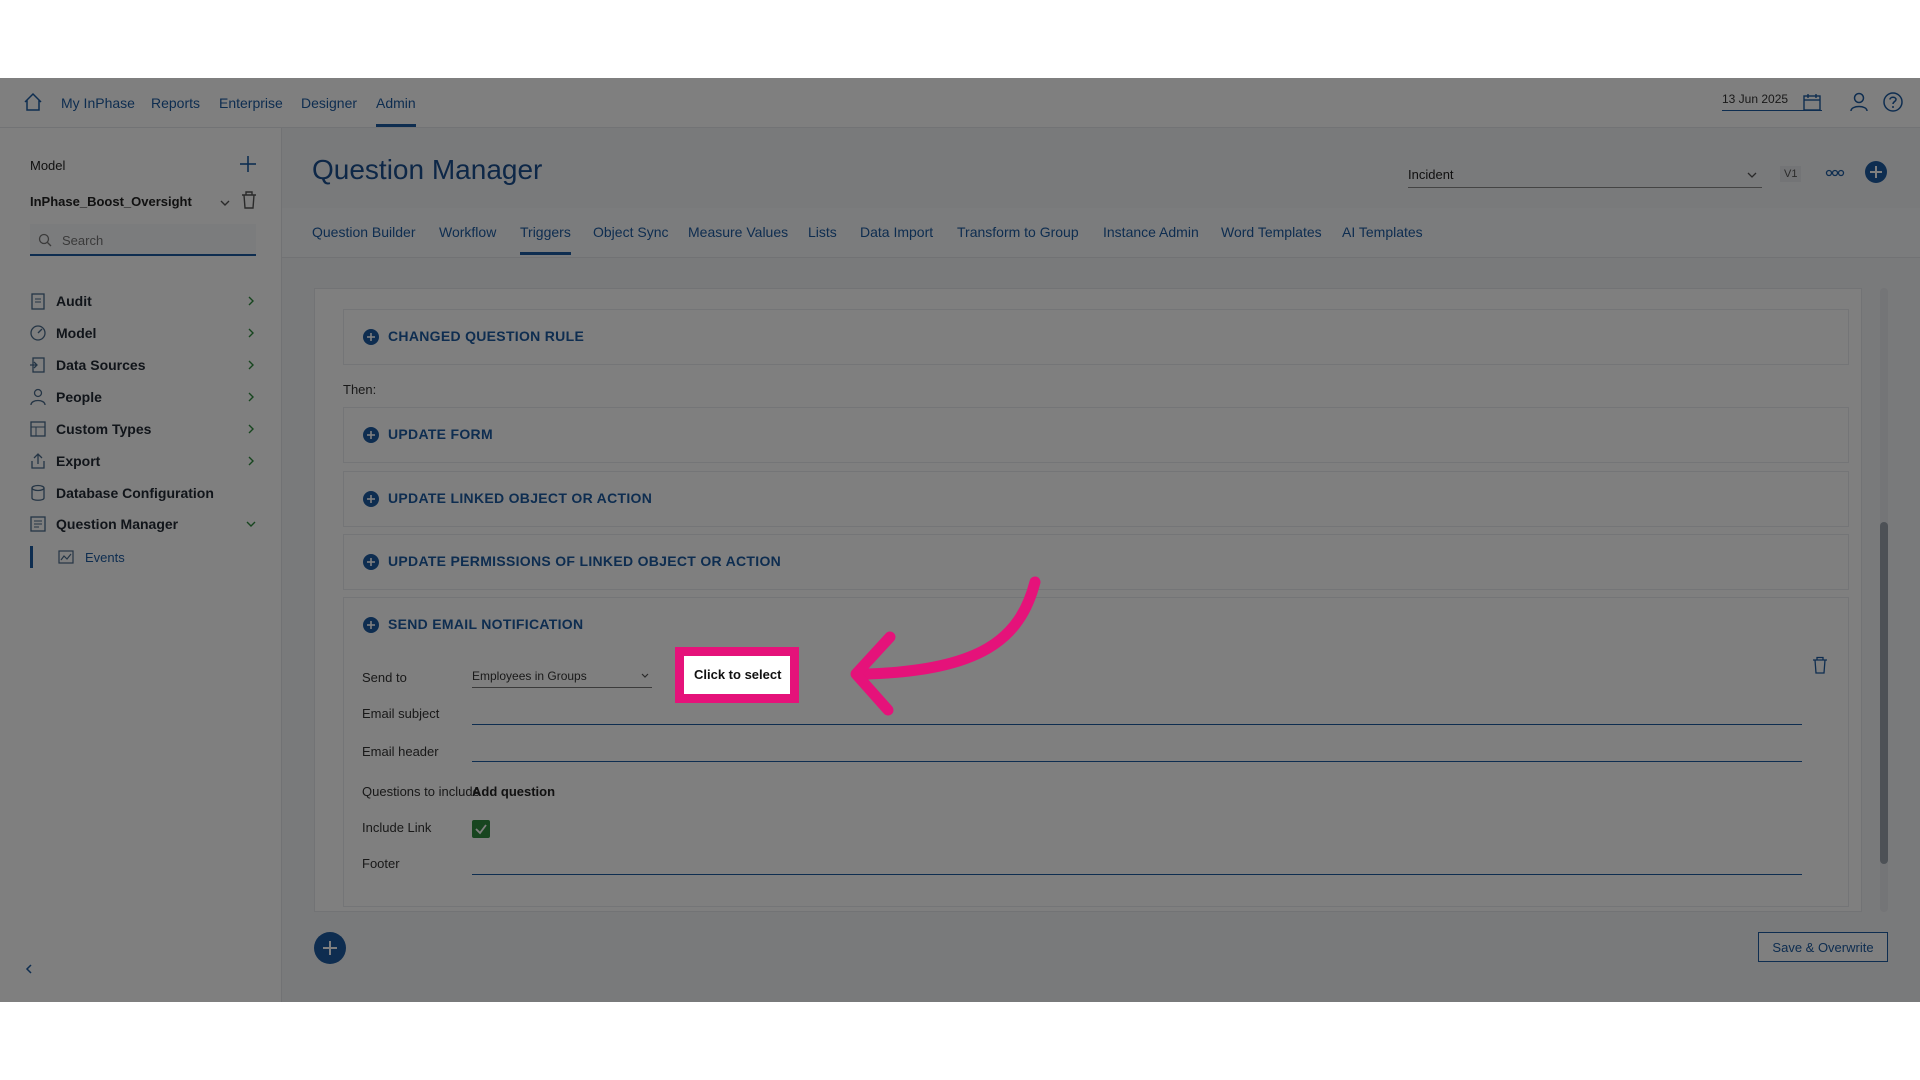 The image size is (1920, 1080). Describe the element at coordinates (486, 624) in the screenshot. I see `section-title: SEND EMAIL NOTIFICATION` at that location.